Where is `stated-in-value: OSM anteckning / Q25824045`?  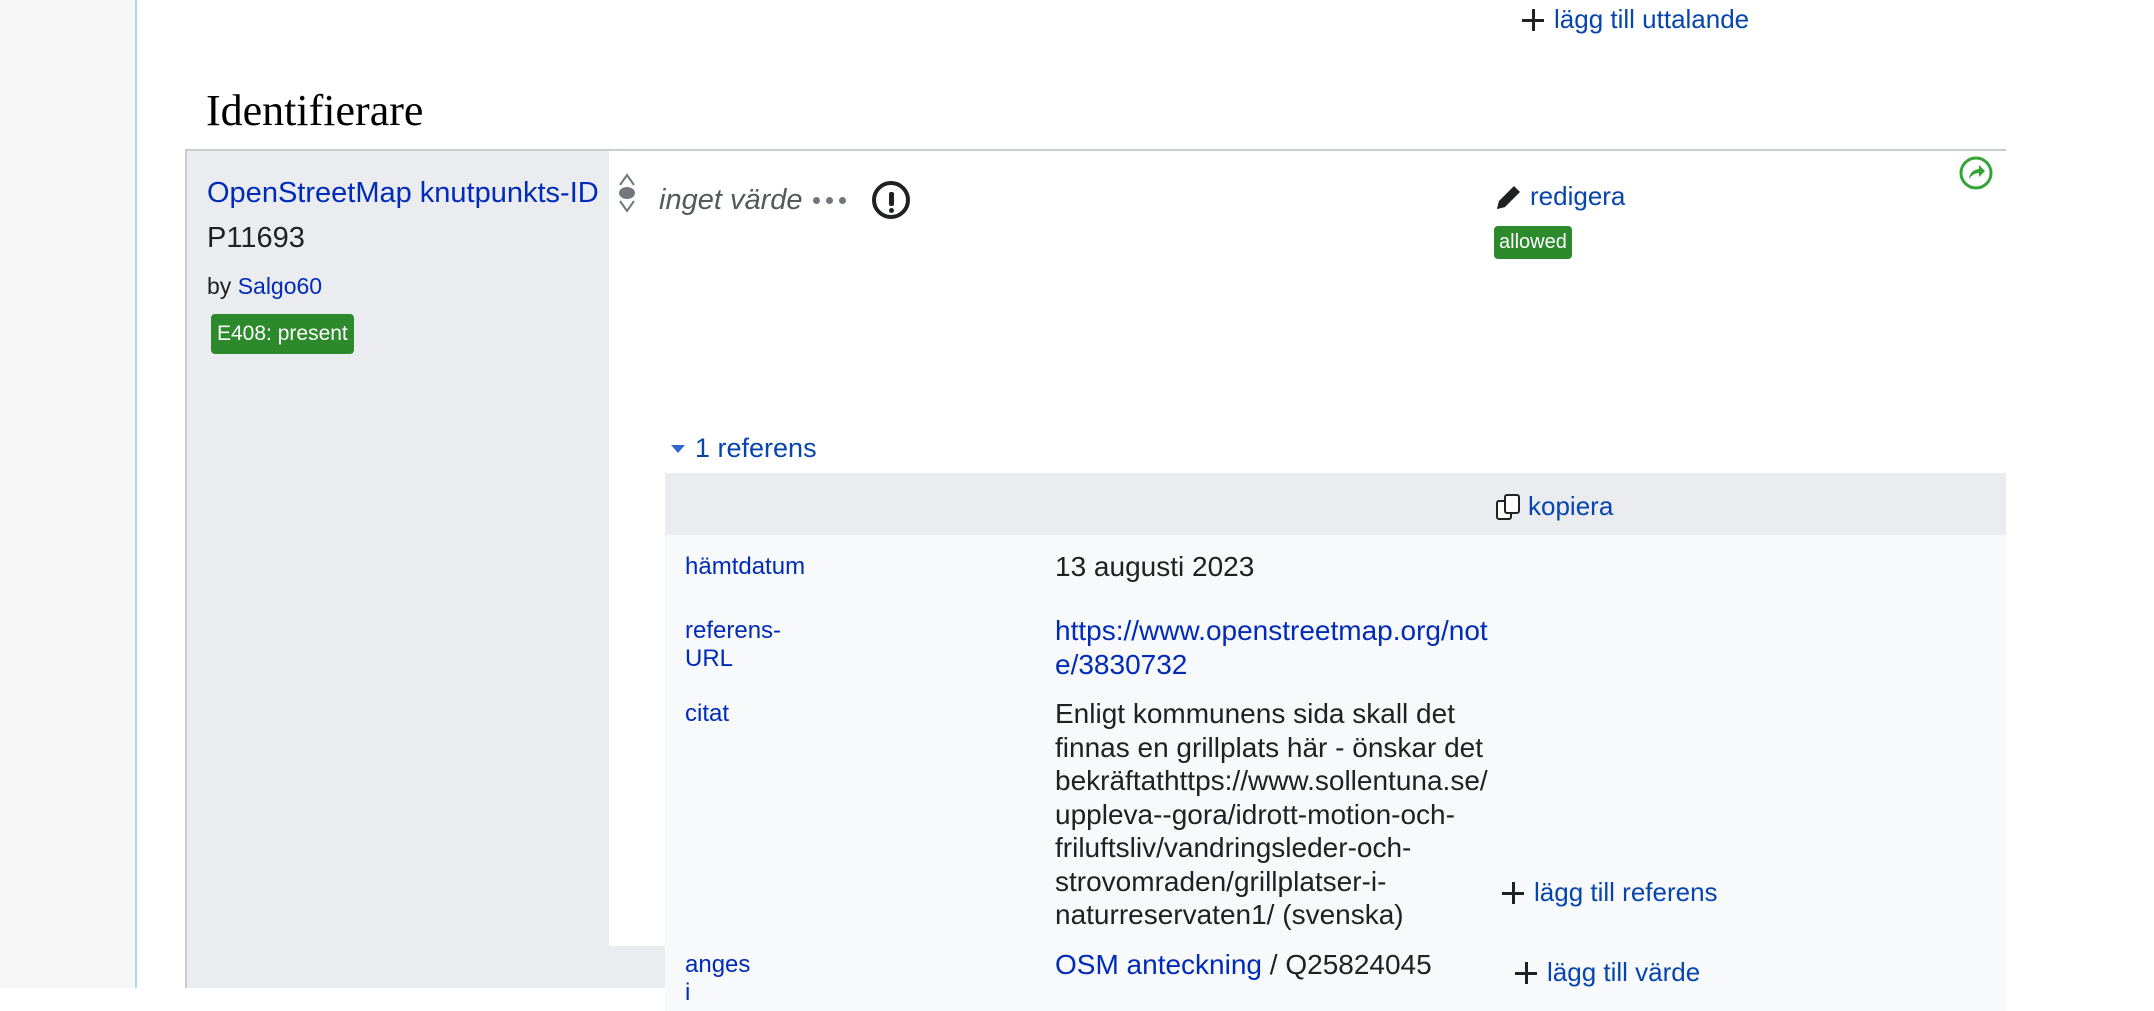 stated-in-value: OSM anteckning / Q25824045 is located at coordinates (1275, 965).